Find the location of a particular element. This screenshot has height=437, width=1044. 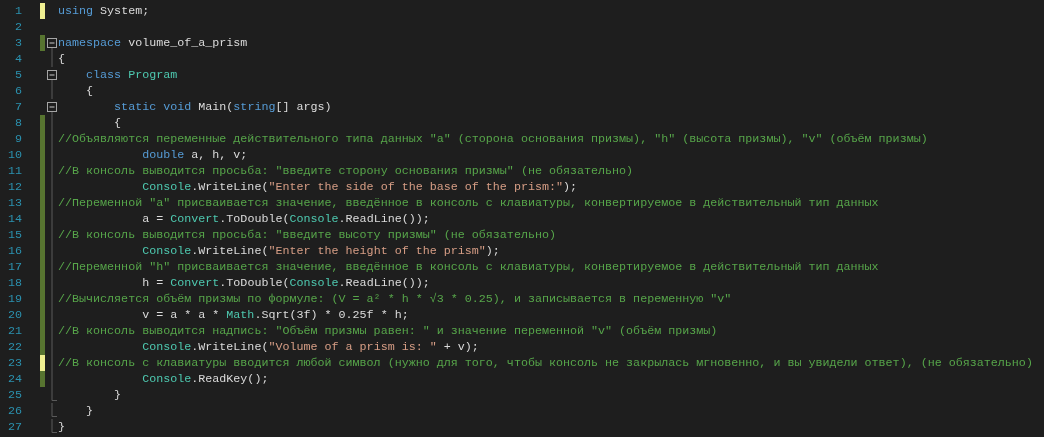

code-line: //В консоль выводится надпись: "Объём призмы равен: " и значение переменной "v" (объём призмы) is located at coordinates (388, 331).